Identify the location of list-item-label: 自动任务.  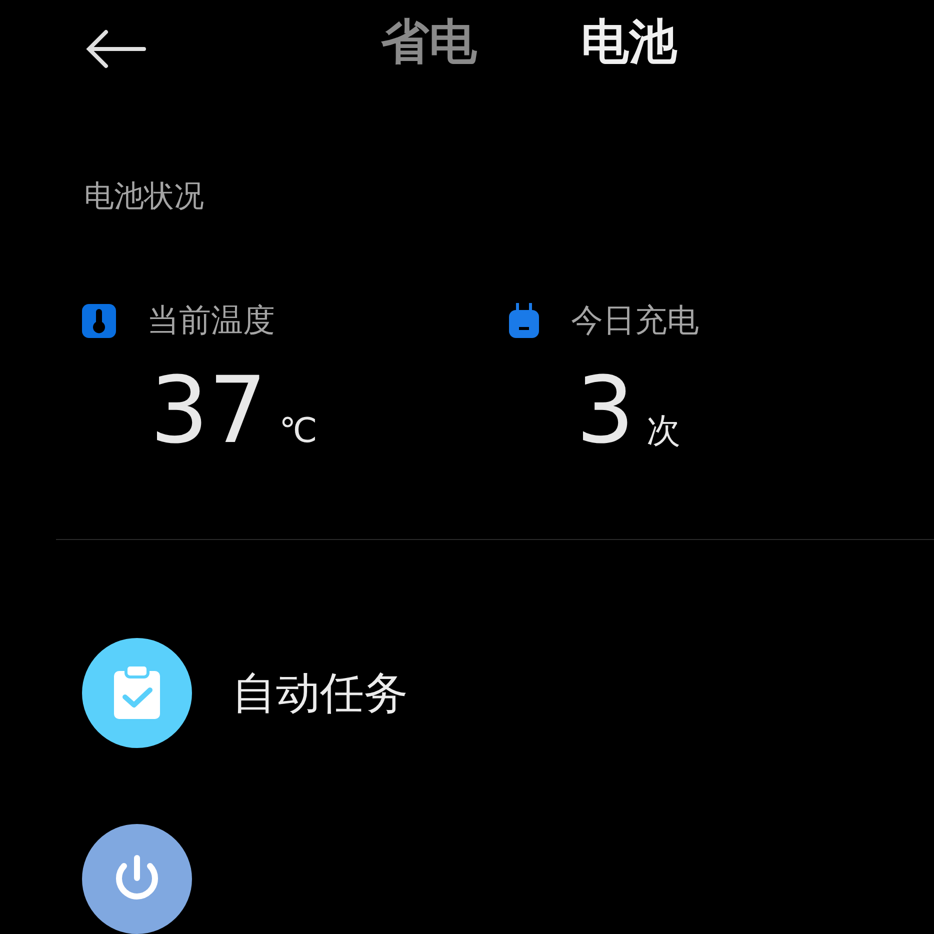
(320, 693).